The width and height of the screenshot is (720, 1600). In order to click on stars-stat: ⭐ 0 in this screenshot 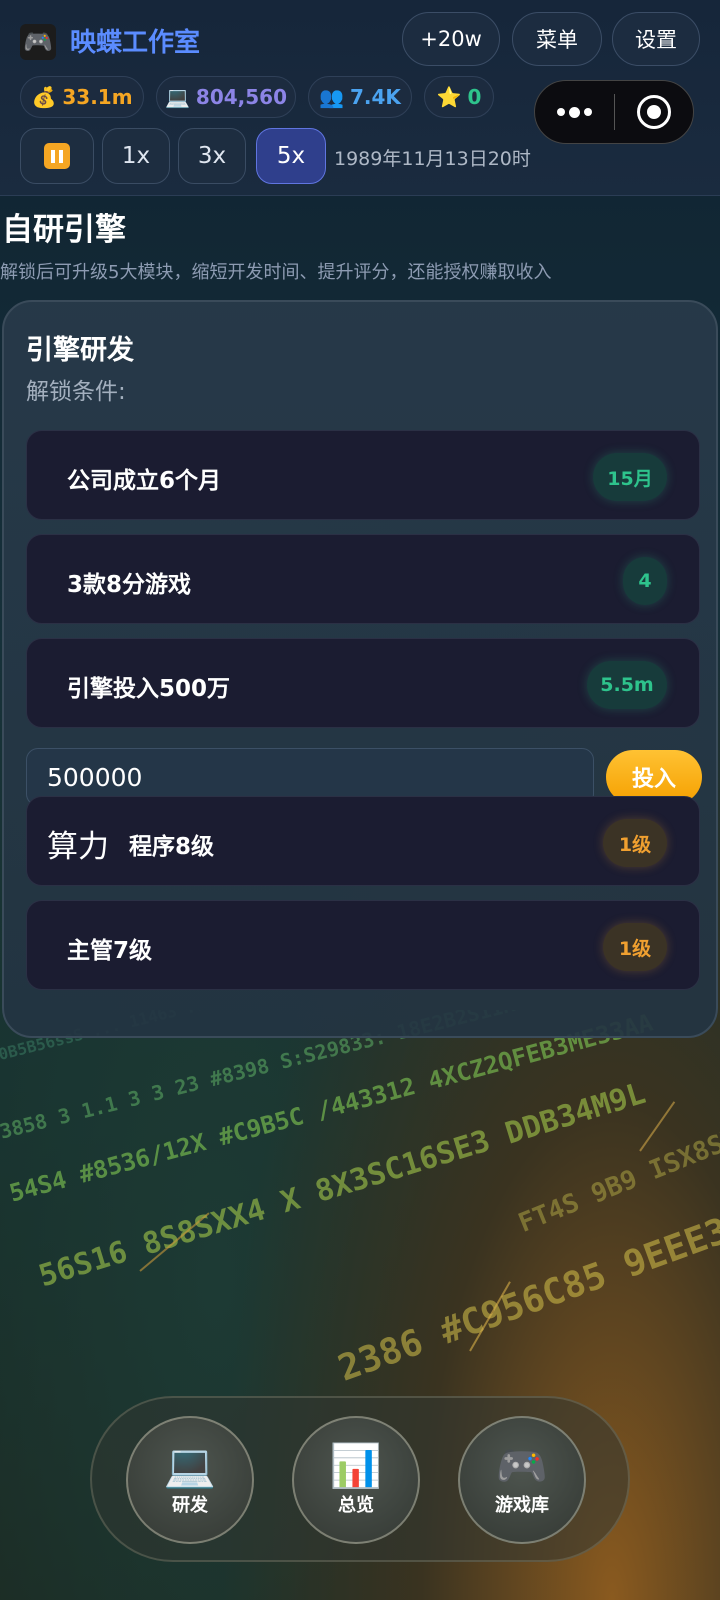, I will do `click(459, 97)`.